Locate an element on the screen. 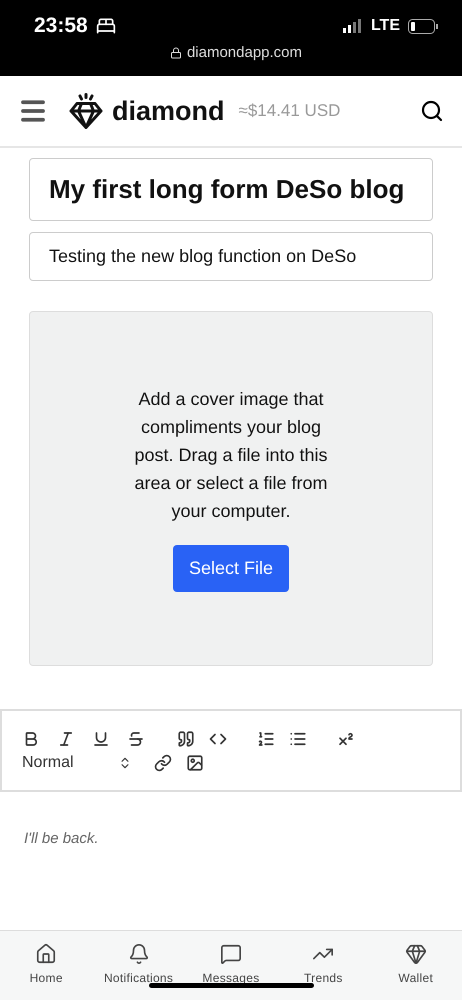 Image resolution: width=462 pixels, height=1000 pixels. battery-icon is located at coordinates (423, 26).